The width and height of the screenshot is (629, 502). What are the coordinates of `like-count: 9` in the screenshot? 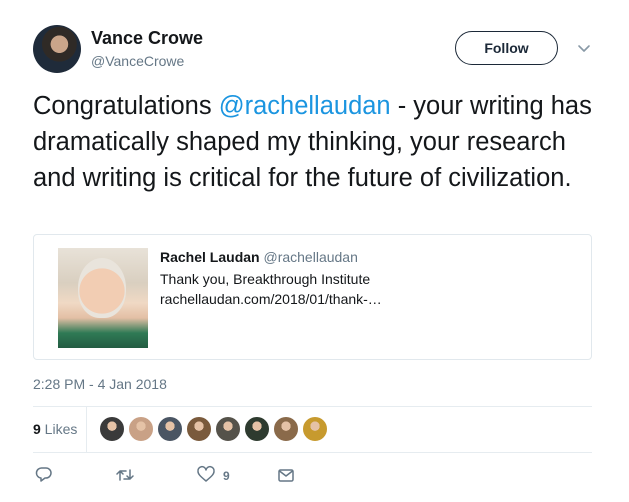 It's located at (226, 476).